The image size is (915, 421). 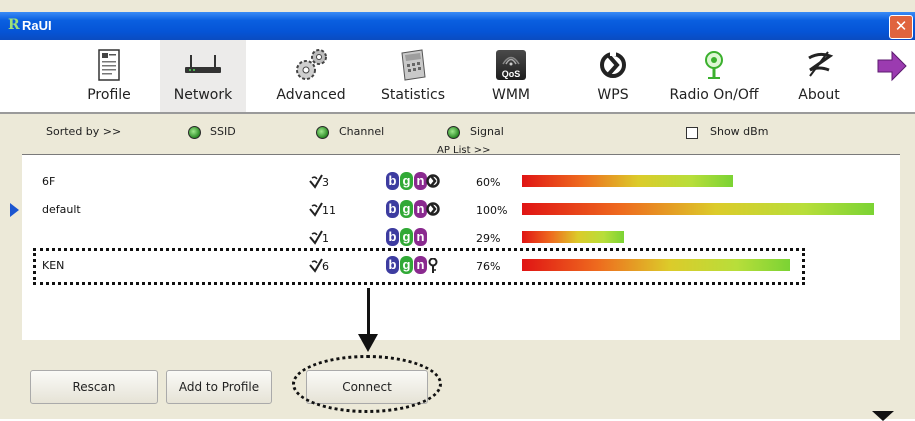 I want to click on calculator-icon, so click(x=413, y=65).